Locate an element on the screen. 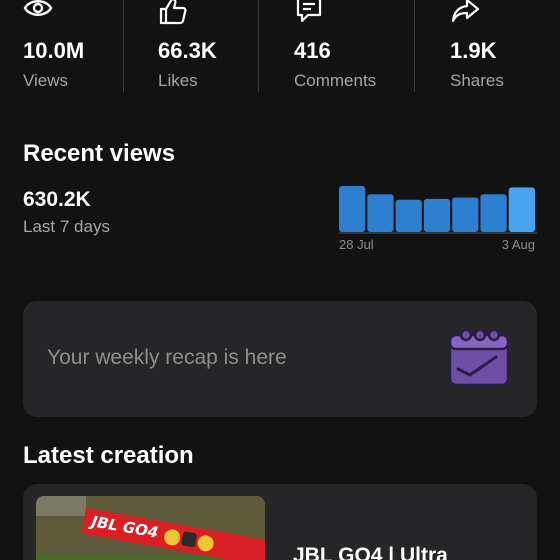 This screenshot has width=560, height=560. weekly-recap-text: Your weekly recap is here is located at coordinates (167, 357).